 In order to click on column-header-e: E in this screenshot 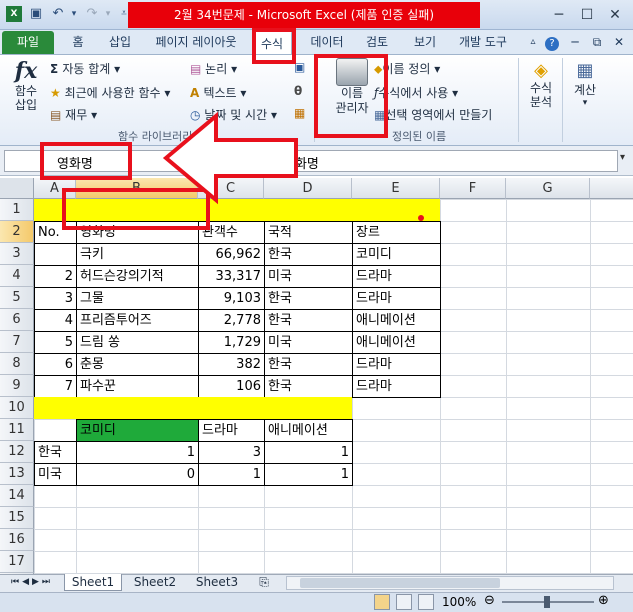, I will do `click(396, 188)`.